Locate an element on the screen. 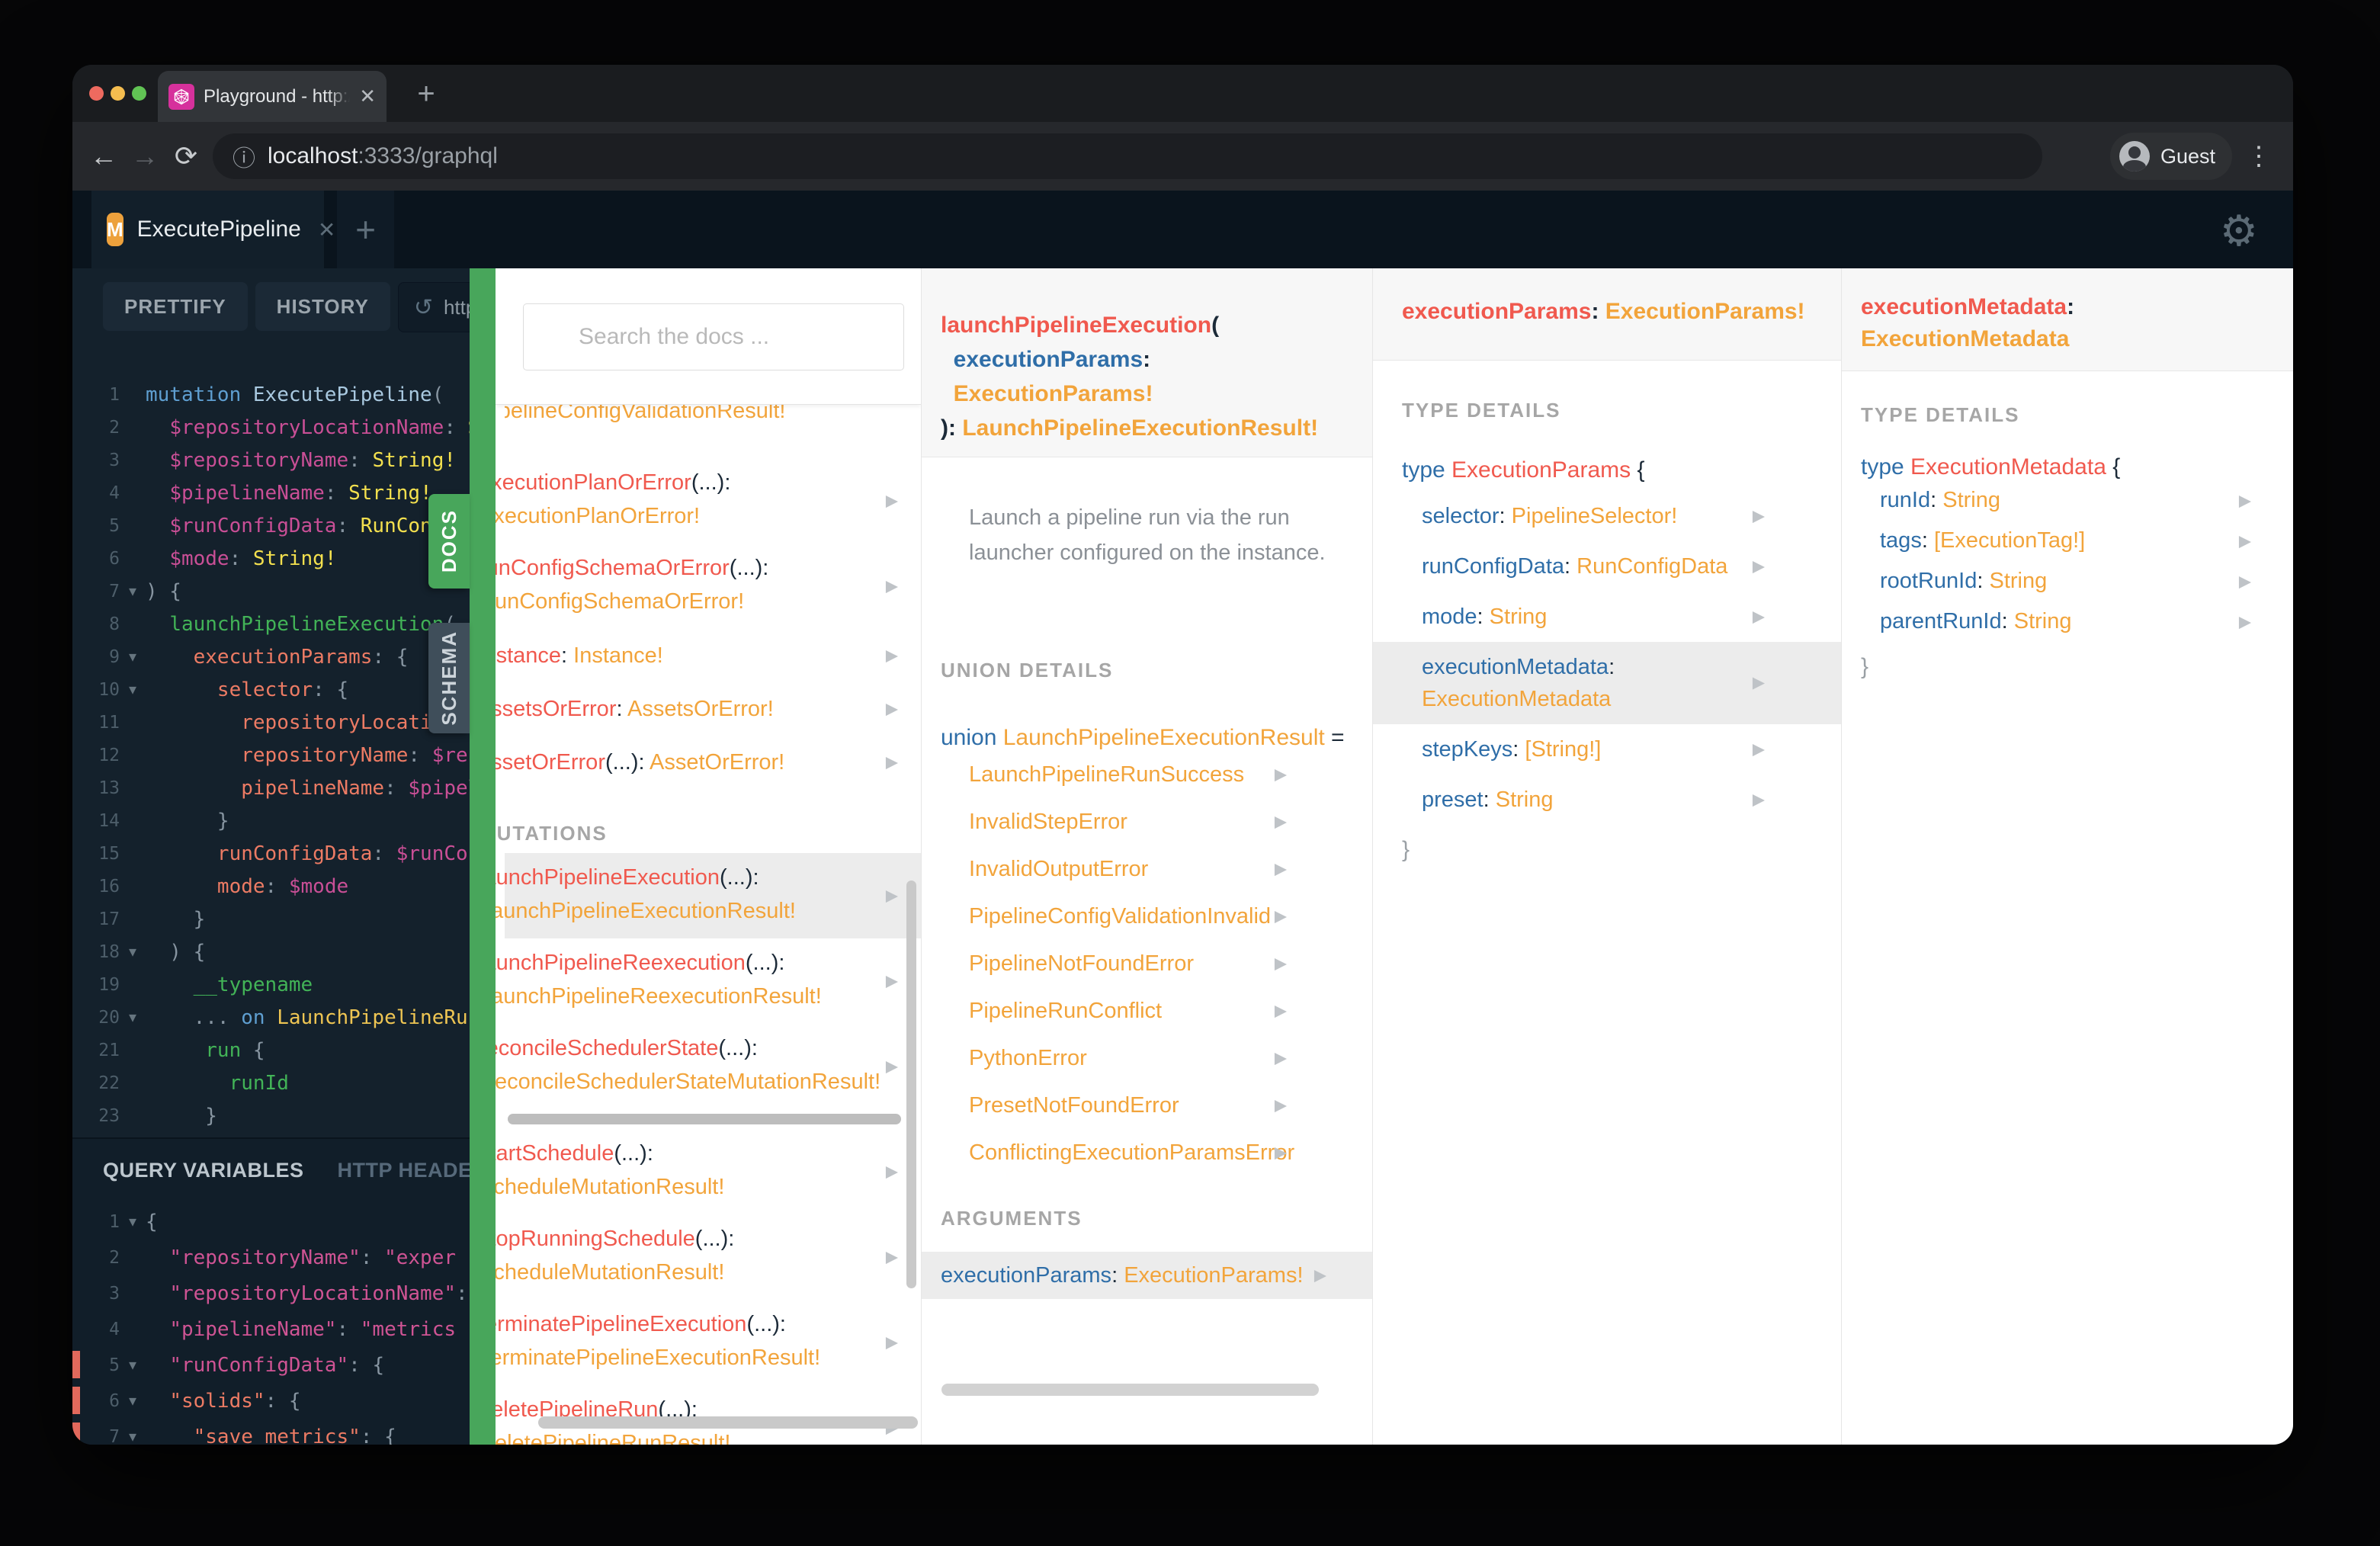  docs-divider-handle is located at coordinates (483, 856).